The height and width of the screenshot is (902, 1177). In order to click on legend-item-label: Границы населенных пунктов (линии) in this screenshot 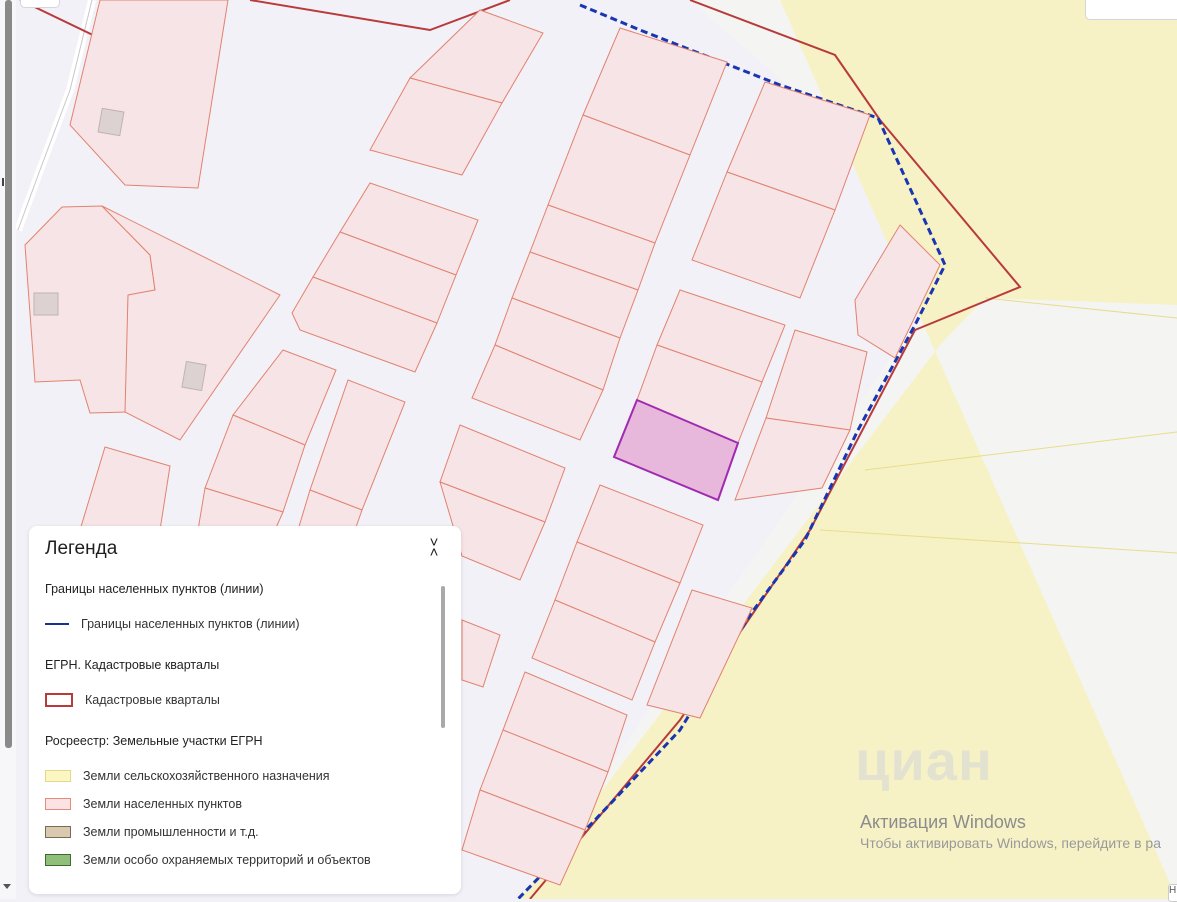, I will do `click(190, 624)`.